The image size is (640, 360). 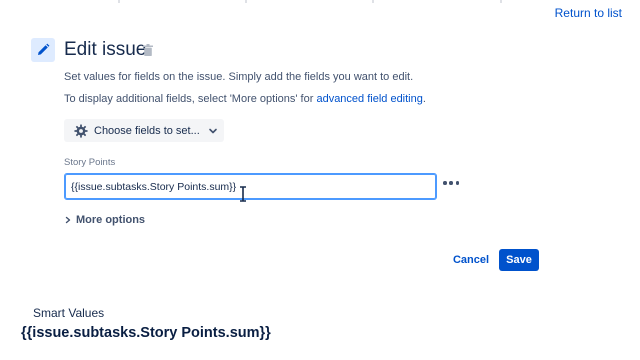 What do you see at coordinates (250, 186) in the screenshot?
I see `story-points-input` at bounding box center [250, 186].